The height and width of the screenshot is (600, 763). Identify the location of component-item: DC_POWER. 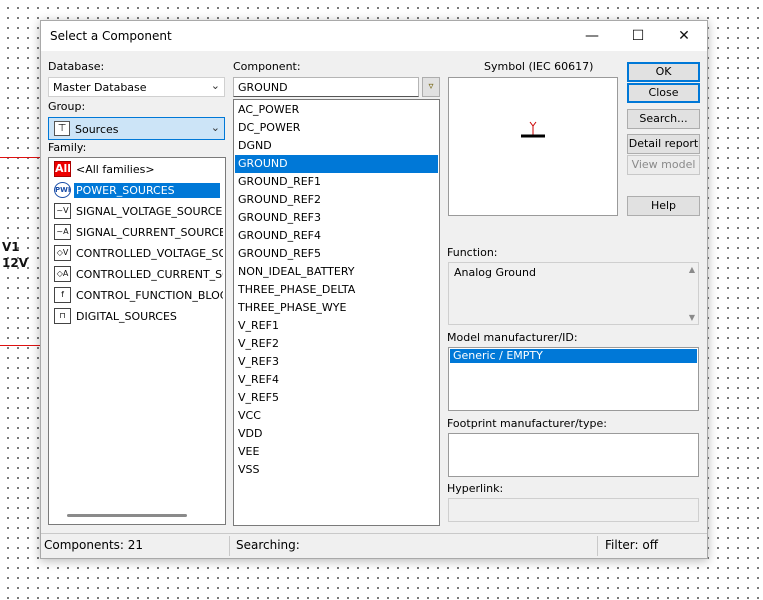
(336, 128).